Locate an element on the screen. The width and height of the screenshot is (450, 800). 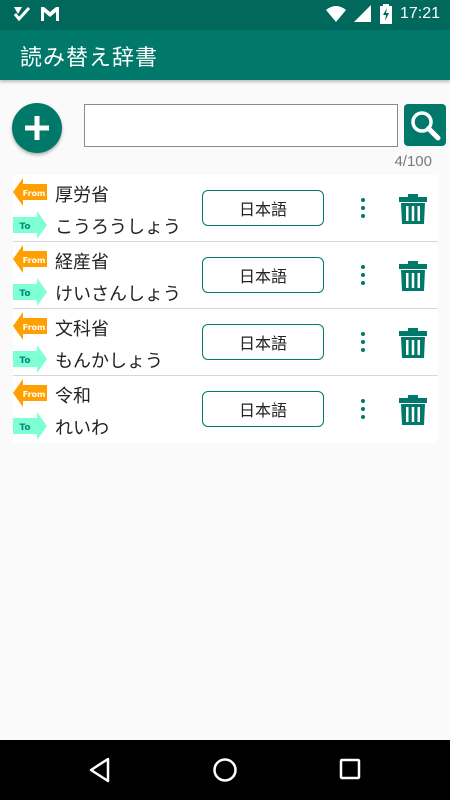
back-icon is located at coordinates (100, 770).